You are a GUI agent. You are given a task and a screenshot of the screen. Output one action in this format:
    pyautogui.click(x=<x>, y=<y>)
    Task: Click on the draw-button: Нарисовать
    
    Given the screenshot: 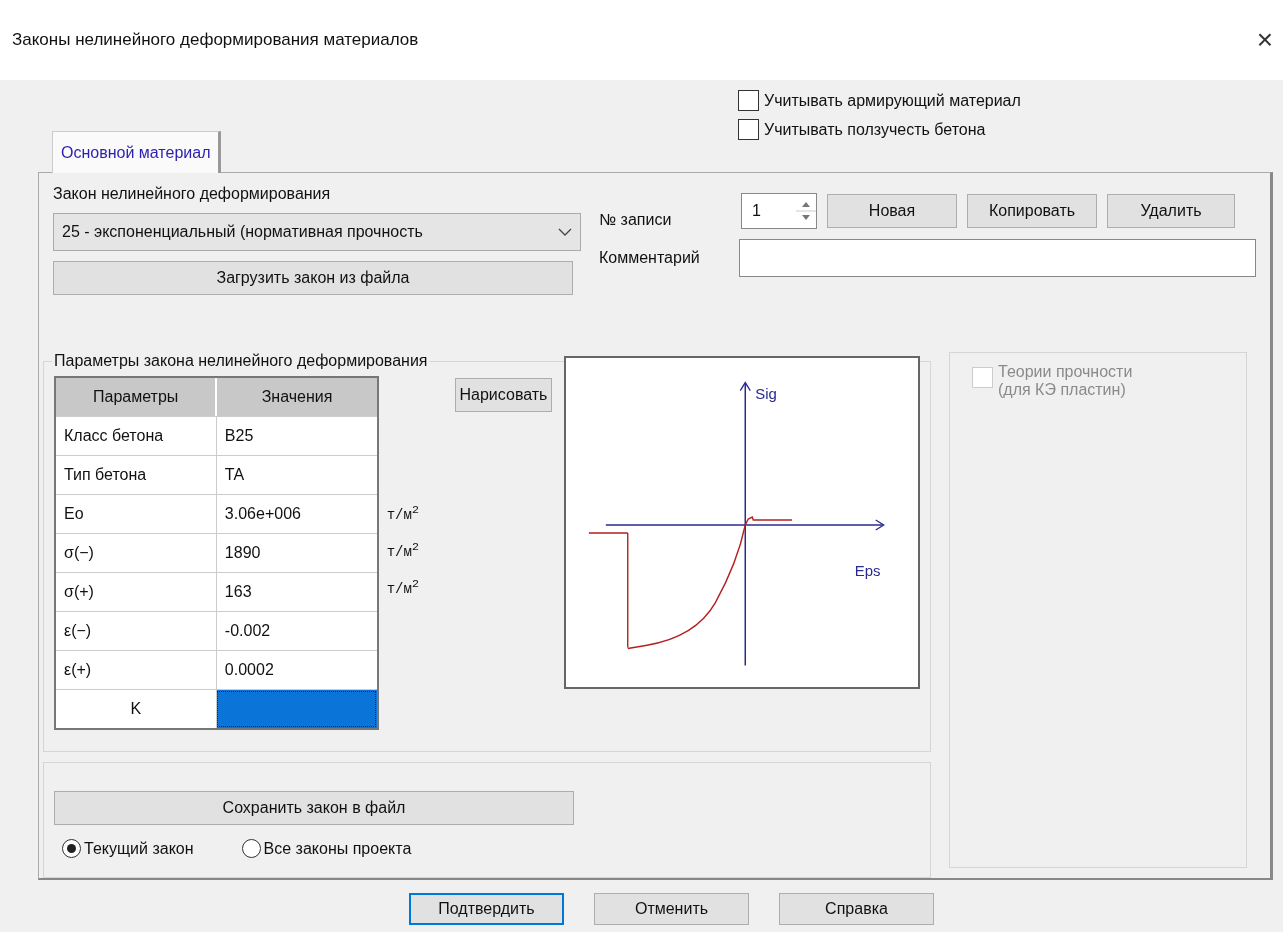 What is the action you would take?
    pyautogui.click(x=503, y=395)
    